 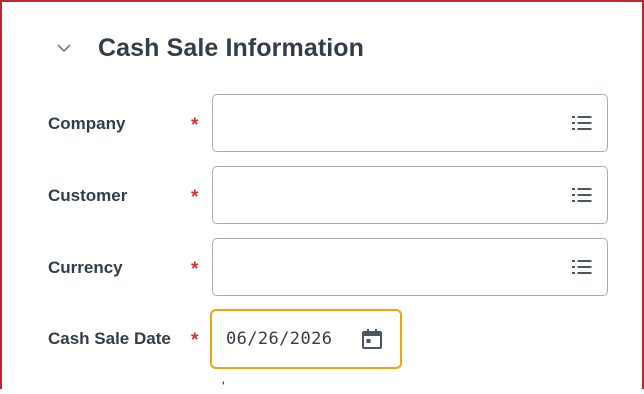 What do you see at coordinates (231, 47) in the screenshot?
I see `section-title: Cash Sale Information` at bounding box center [231, 47].